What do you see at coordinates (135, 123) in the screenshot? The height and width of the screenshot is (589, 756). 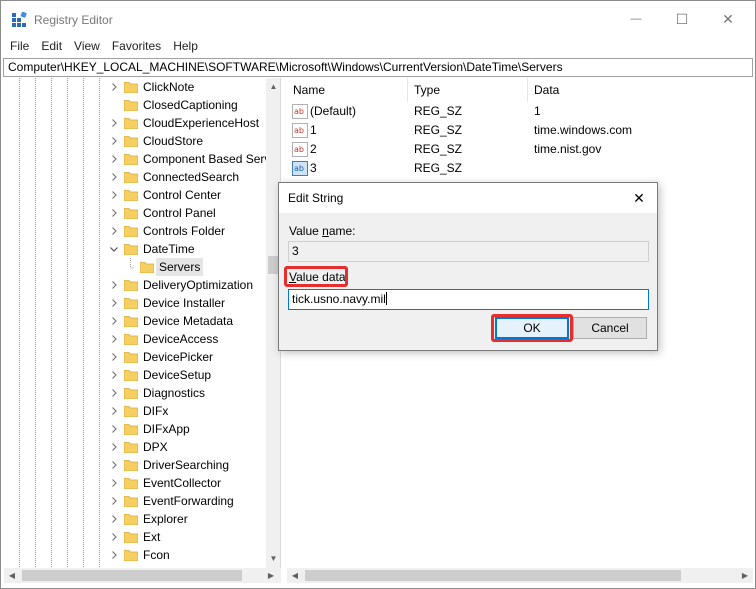 I see `tree-item: CloudExperienceHost` at bounding box center [135, 123].